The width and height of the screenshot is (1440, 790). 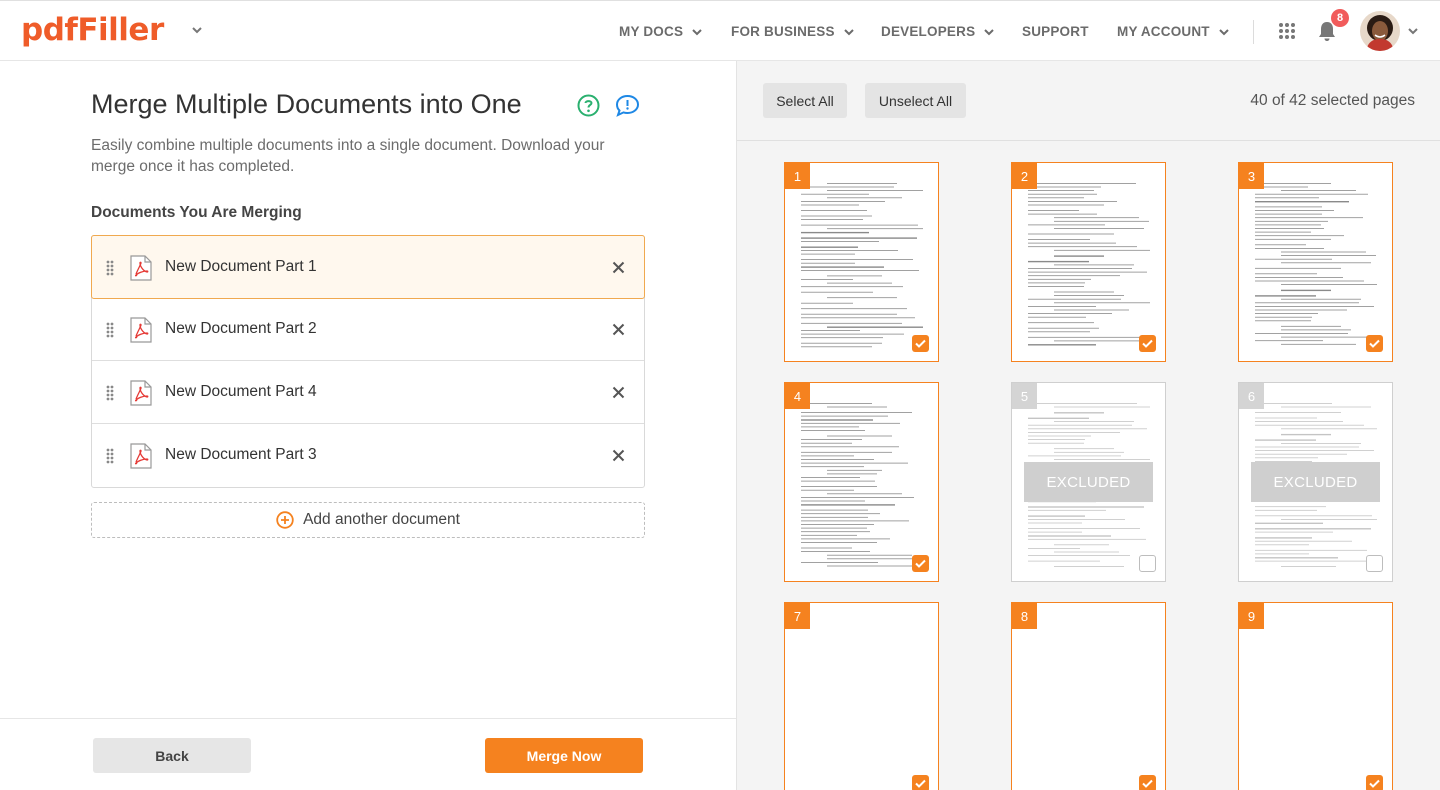 I want to click on page-thumbnail: 5 EXCLUDED, so click(x=1088, y=482).